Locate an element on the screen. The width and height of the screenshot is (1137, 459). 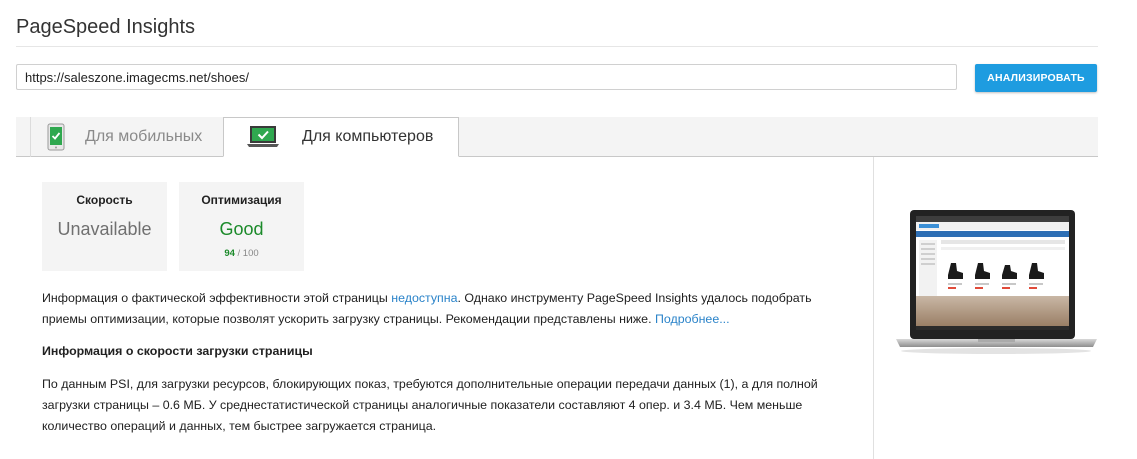
unavailable-link: недоступна is located at coordinates (424, 298).